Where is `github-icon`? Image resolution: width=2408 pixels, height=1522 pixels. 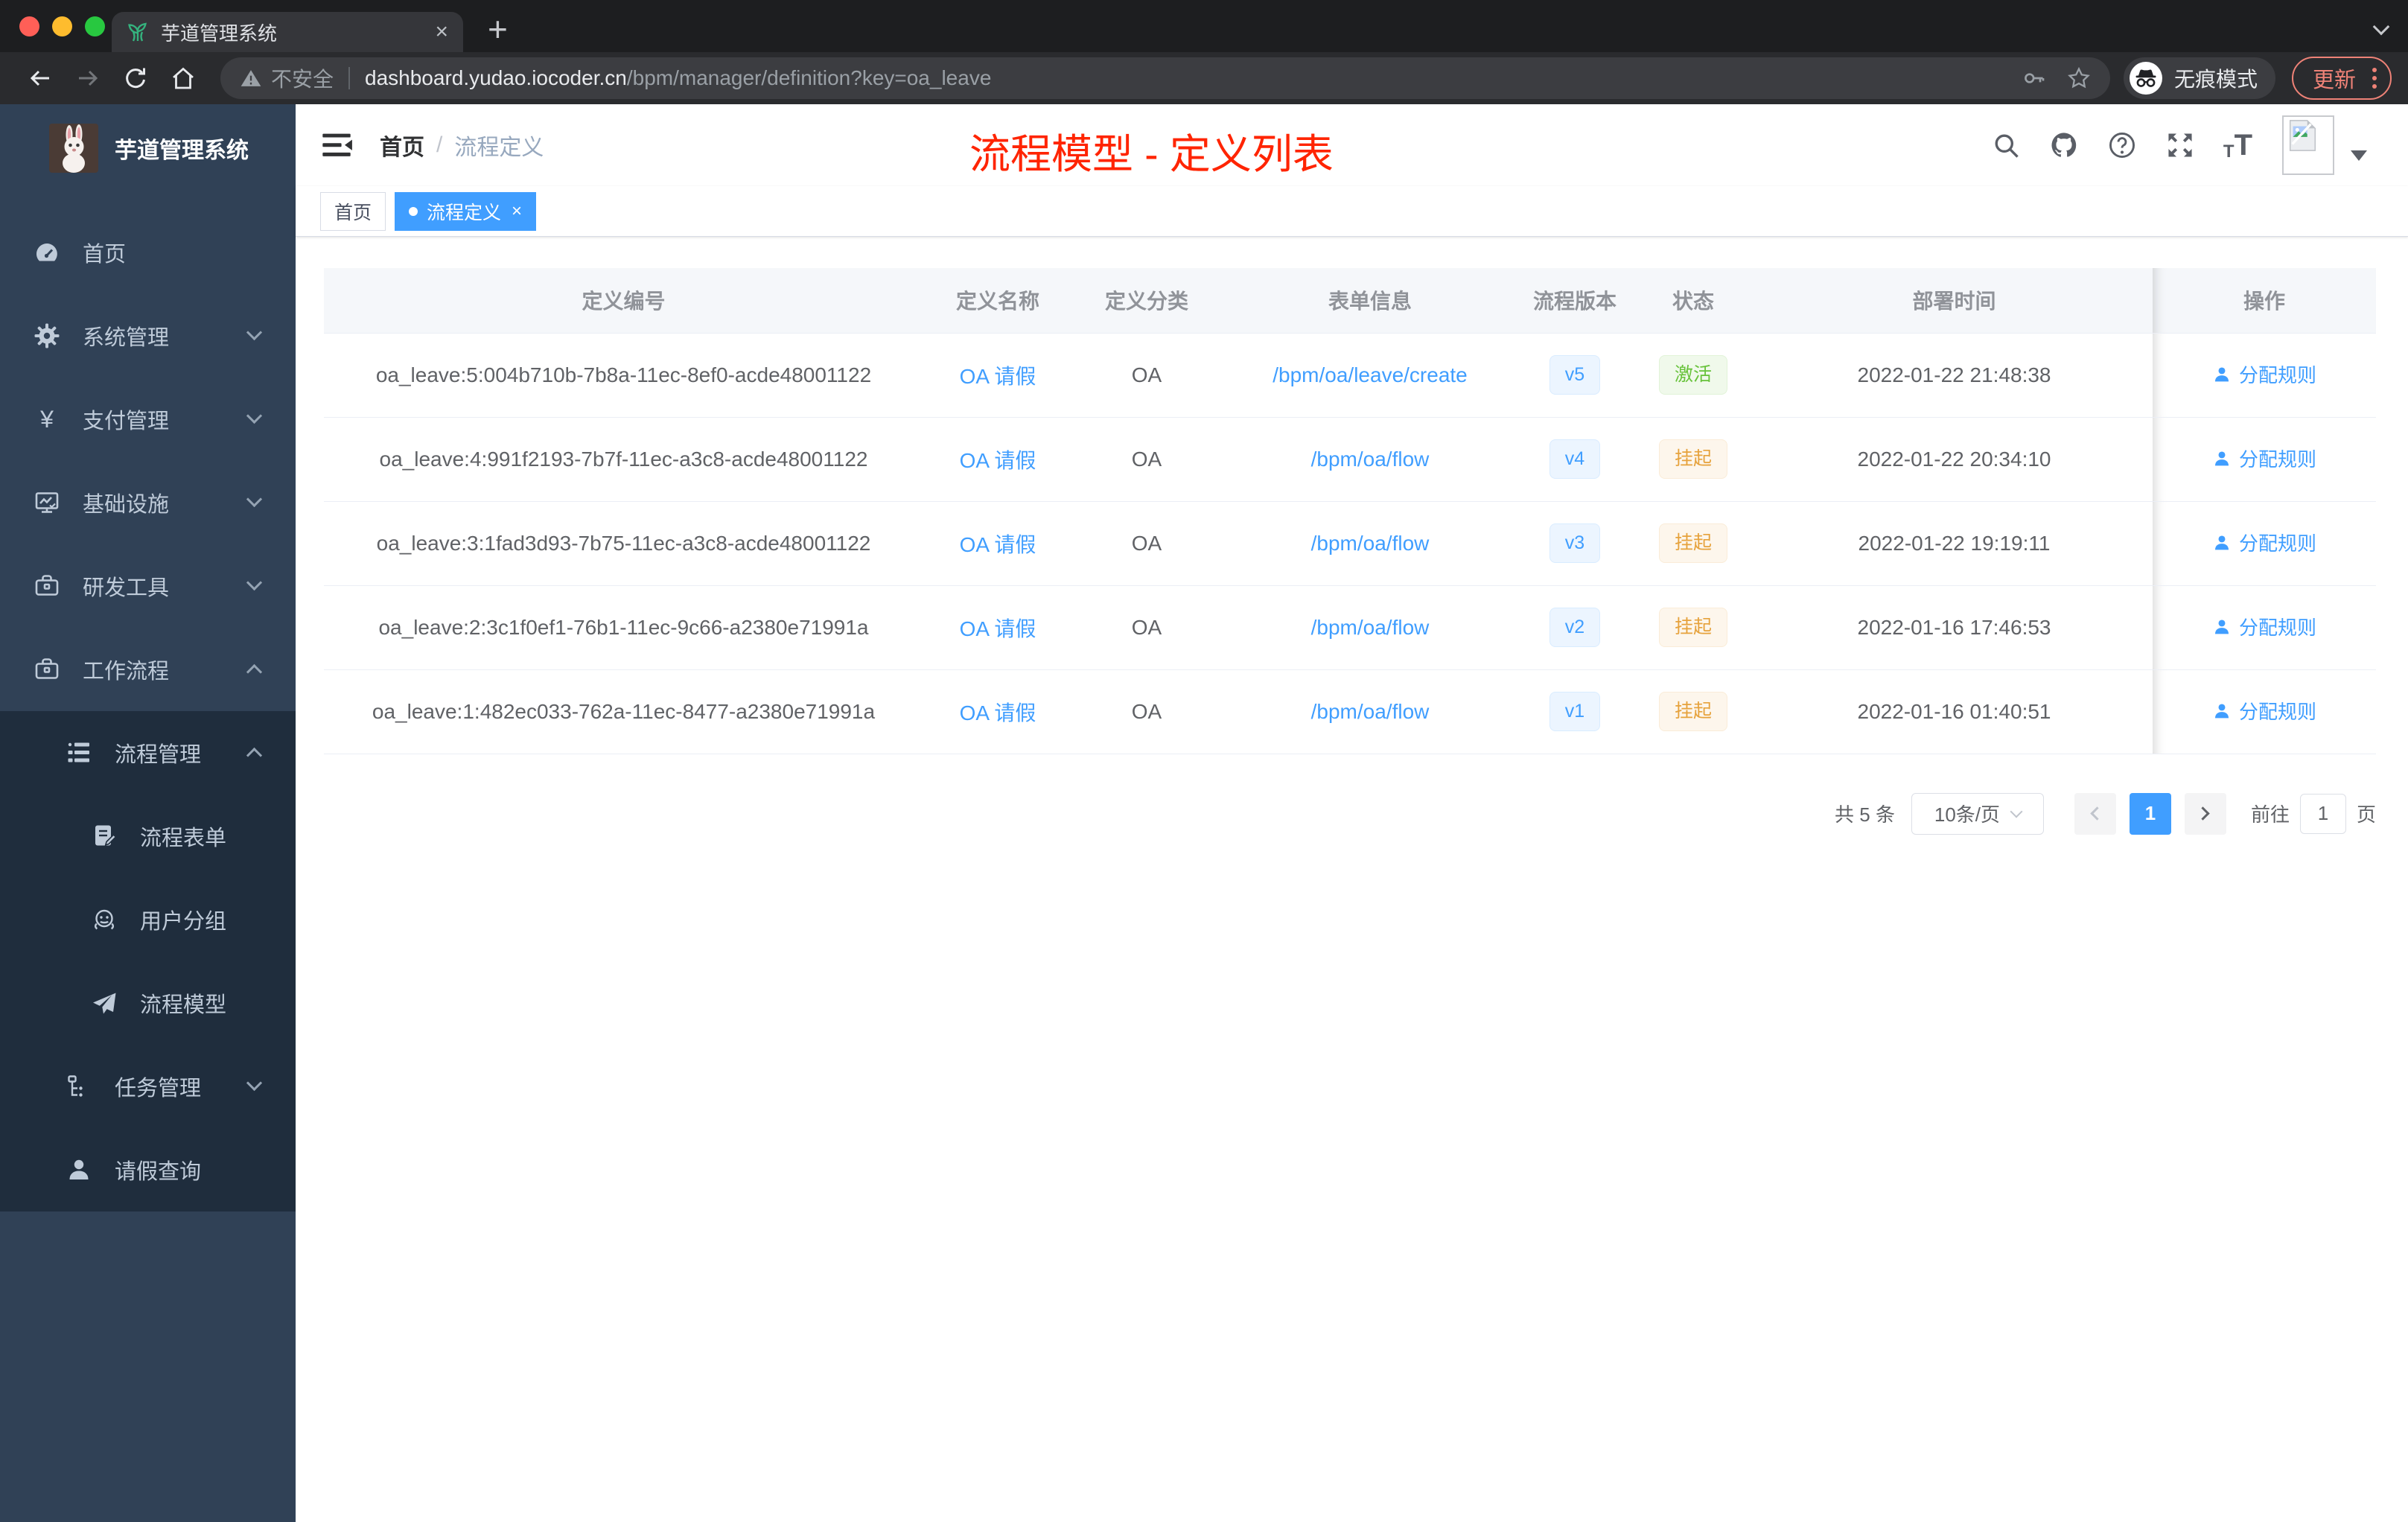 github-icon is located at coordinates (2064, 145).